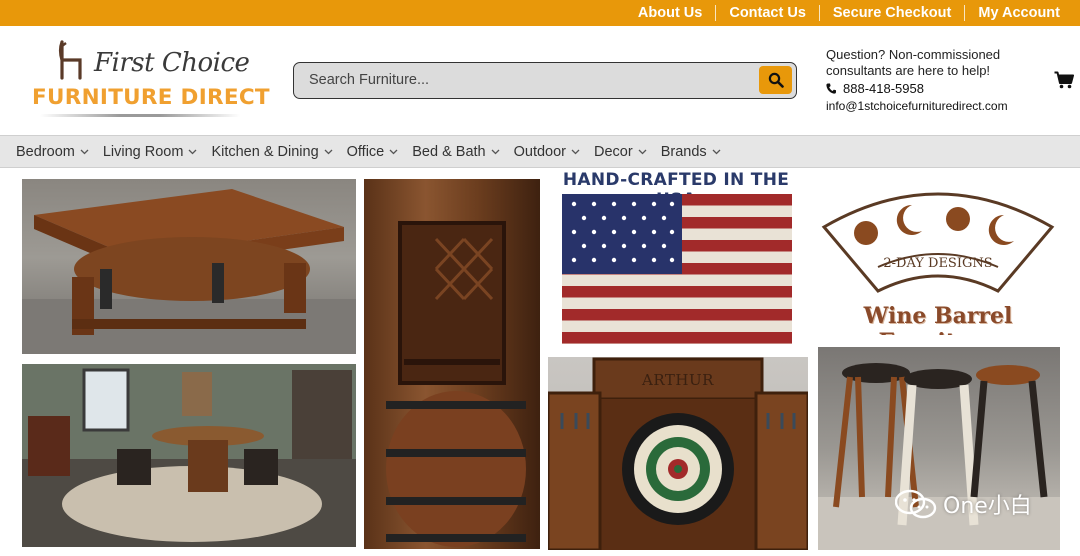 The image size is (1080, 556). I want to click on nav-item-office: Office, so click(373, 152).